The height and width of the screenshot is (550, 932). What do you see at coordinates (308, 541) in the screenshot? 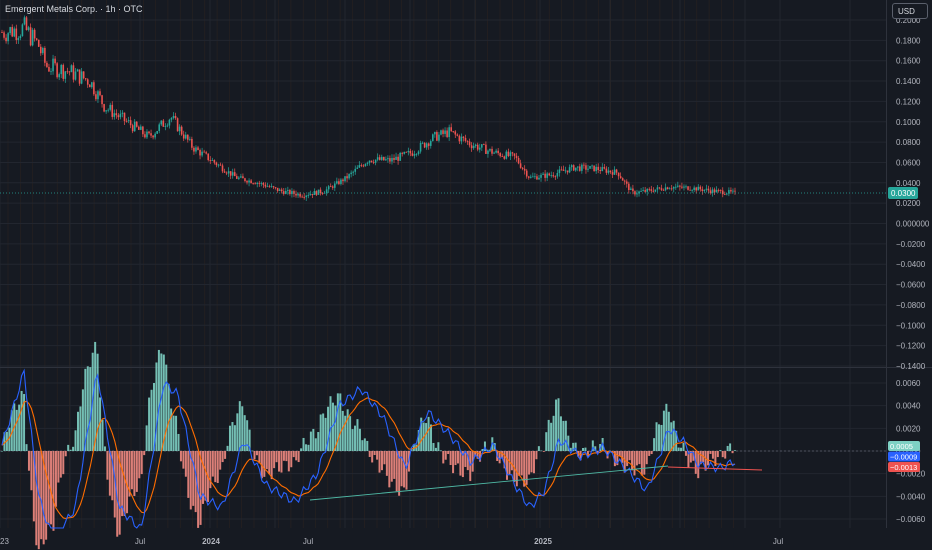
I see `x-axis-label: Jul` at bounding box center [308, 541].